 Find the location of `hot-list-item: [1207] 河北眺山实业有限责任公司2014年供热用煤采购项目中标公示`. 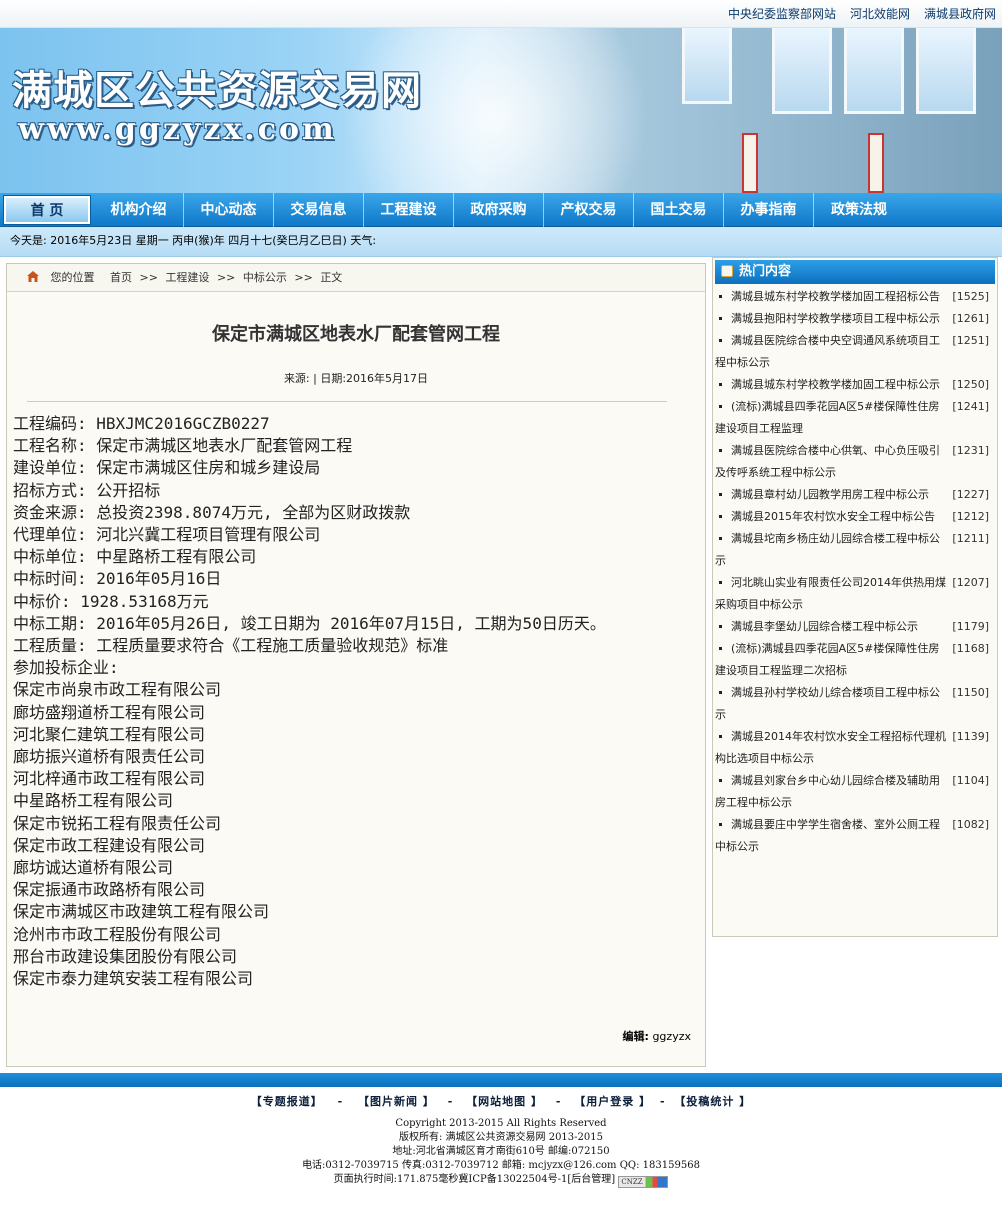

hot-list-item: [1207] 河北眺山实业有限责任公司2014年供热用煤采购项目中标公示 is located at coordinates (853, 594).